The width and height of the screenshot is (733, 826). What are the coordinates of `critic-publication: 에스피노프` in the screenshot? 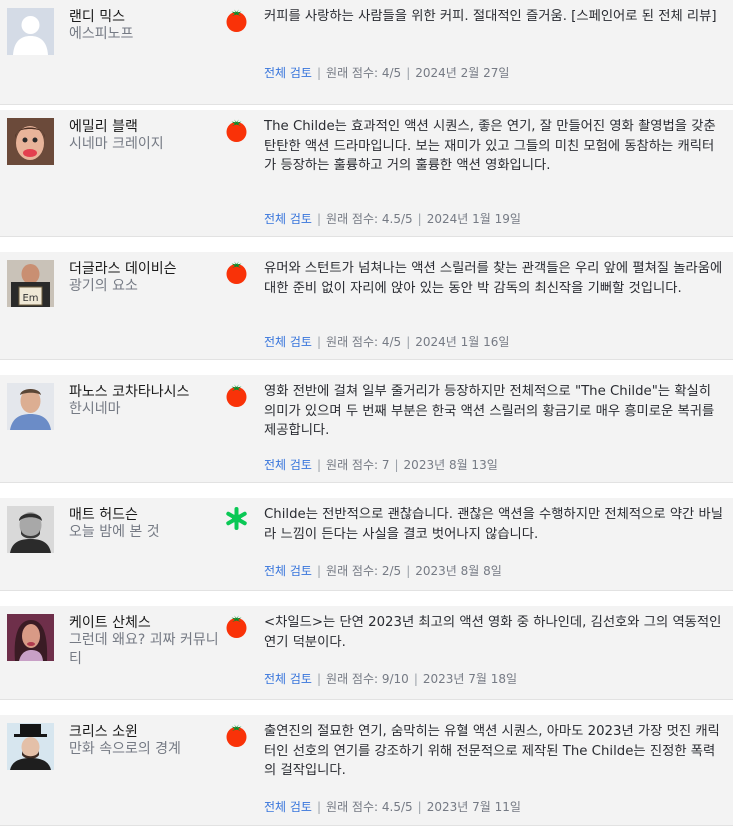 It's located at (144, 34).